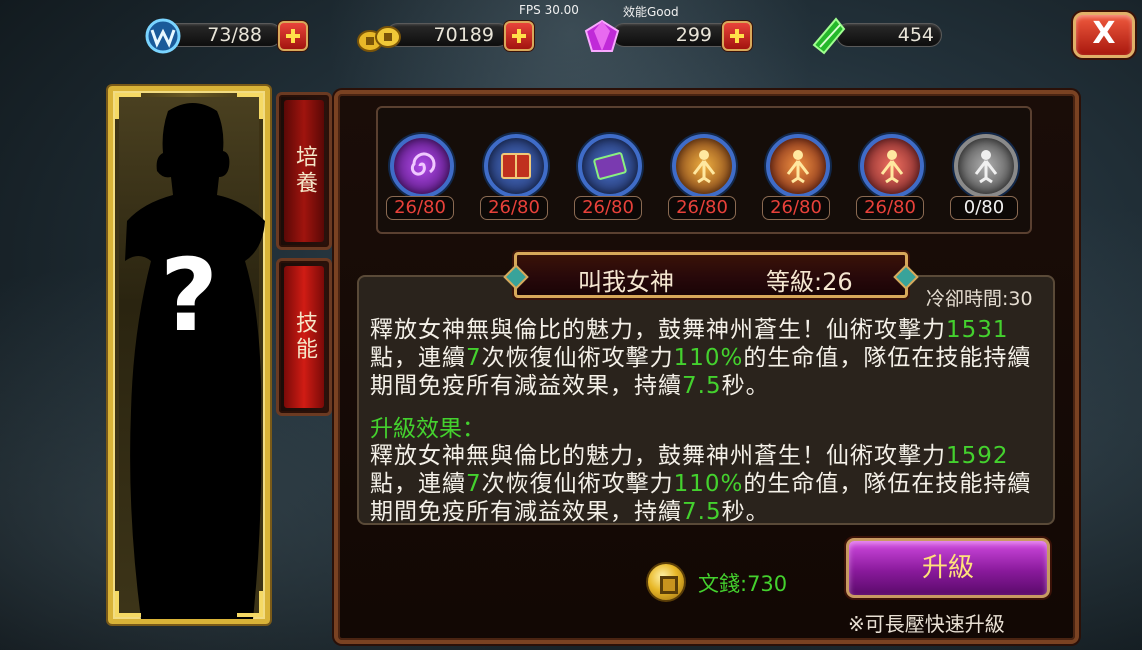 This screenshot has height=650, width=1142. What do you see at coordinates (427, 429) in the screenshot?
I see `upgrade-effect-label: 升級效果：` at bounding box center [427, 429].